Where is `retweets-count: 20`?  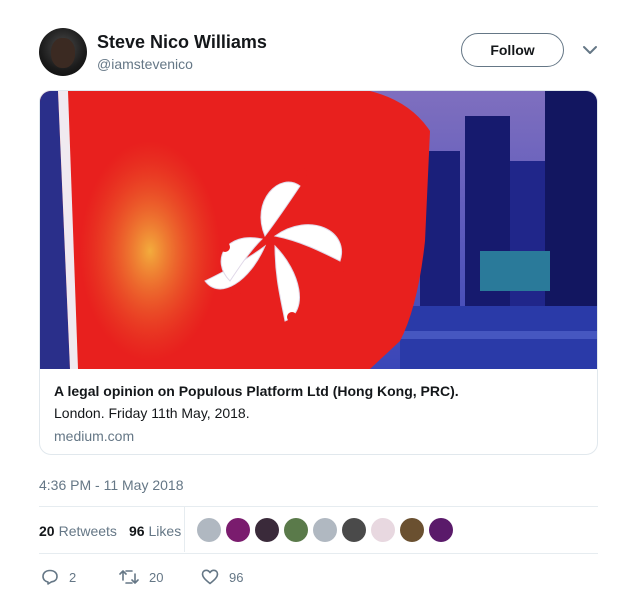
retweets-count: 20 is located at coordinates (47, 531).